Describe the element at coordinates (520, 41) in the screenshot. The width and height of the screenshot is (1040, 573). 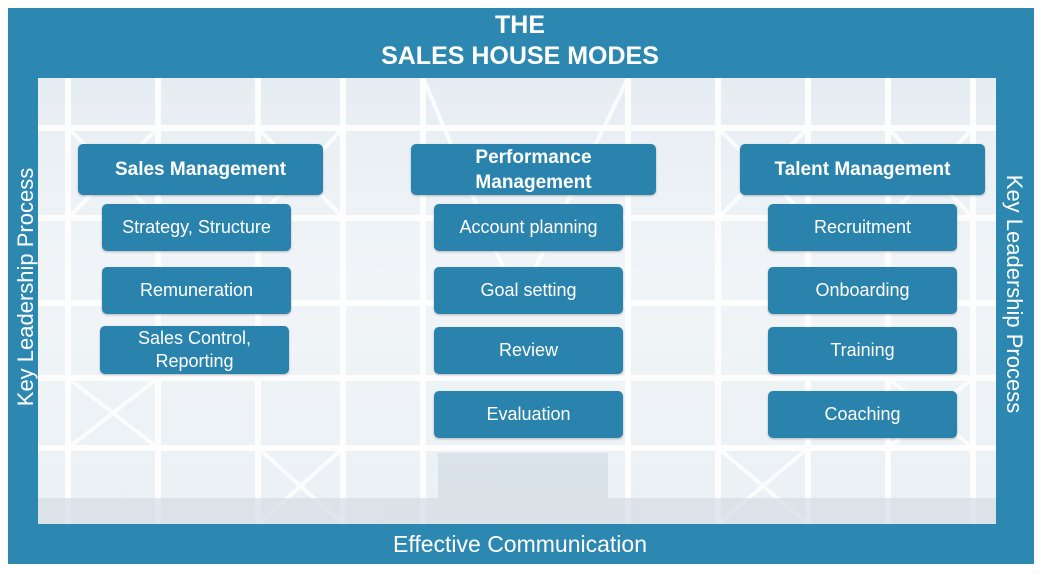
I see `diagram-title: THE SALES HOUSE MODES` at that location.